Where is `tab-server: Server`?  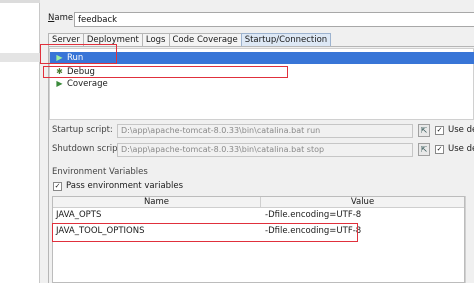 tab-server: Server is located at coordinates (66, 39).